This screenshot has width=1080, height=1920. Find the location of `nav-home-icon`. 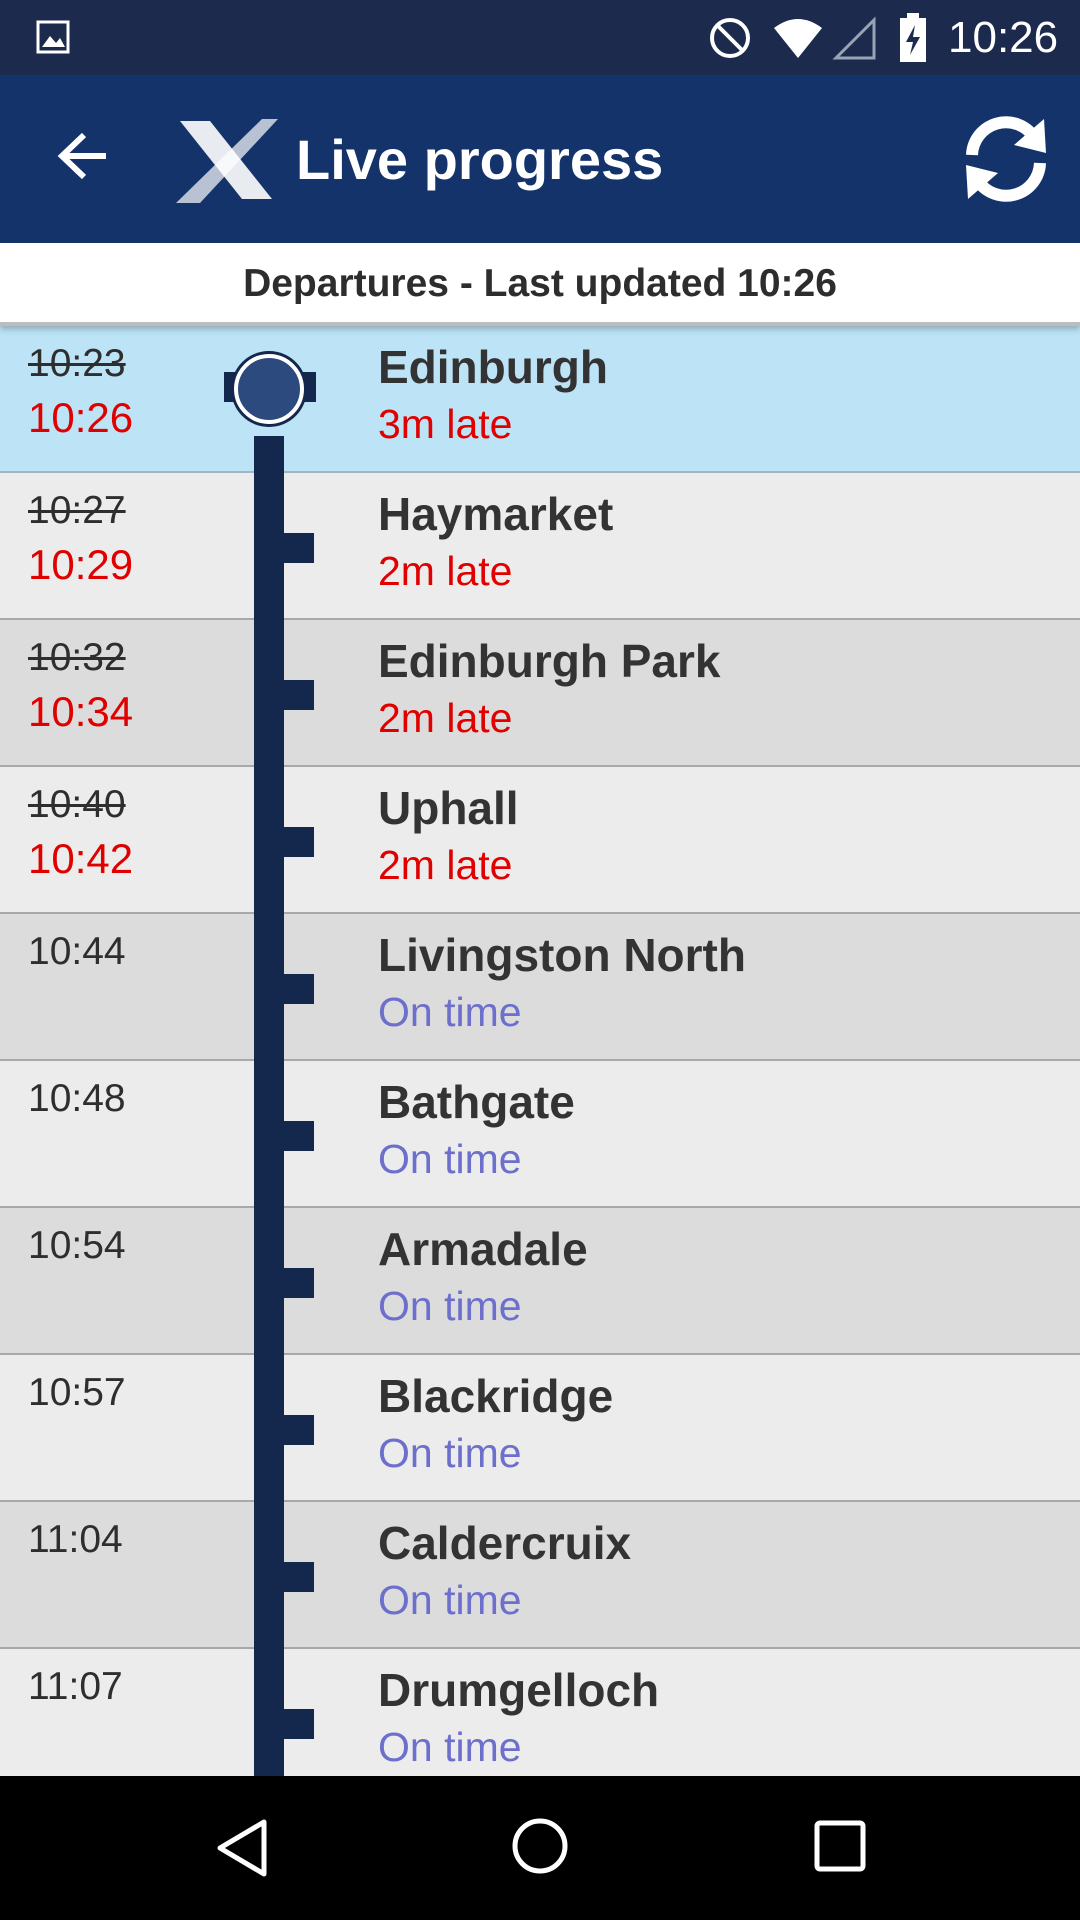

nav-home-icon is located at coordinates (540, 1848).